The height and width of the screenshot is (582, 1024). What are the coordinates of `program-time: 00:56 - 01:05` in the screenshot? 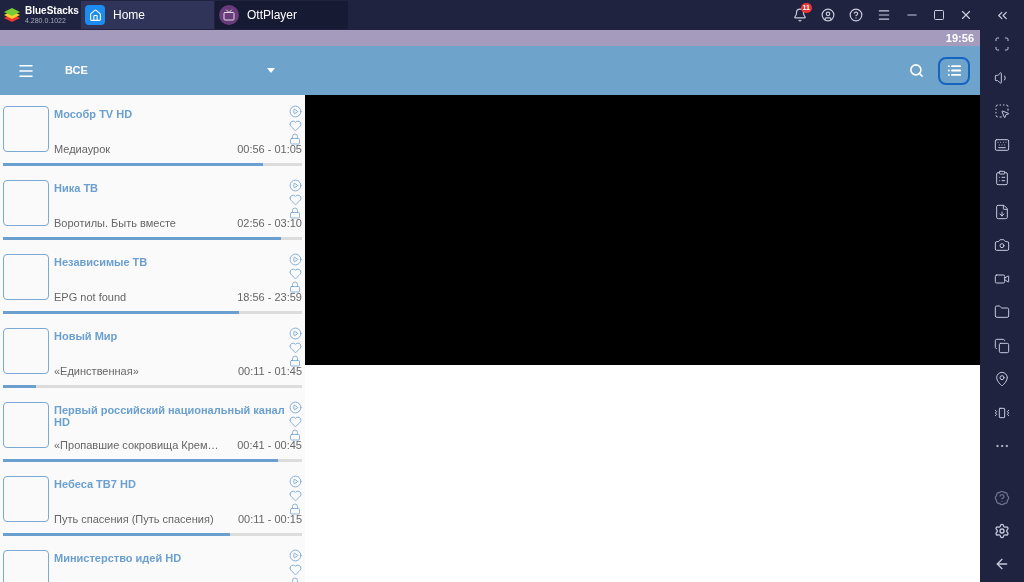 It's located at (269, 149).